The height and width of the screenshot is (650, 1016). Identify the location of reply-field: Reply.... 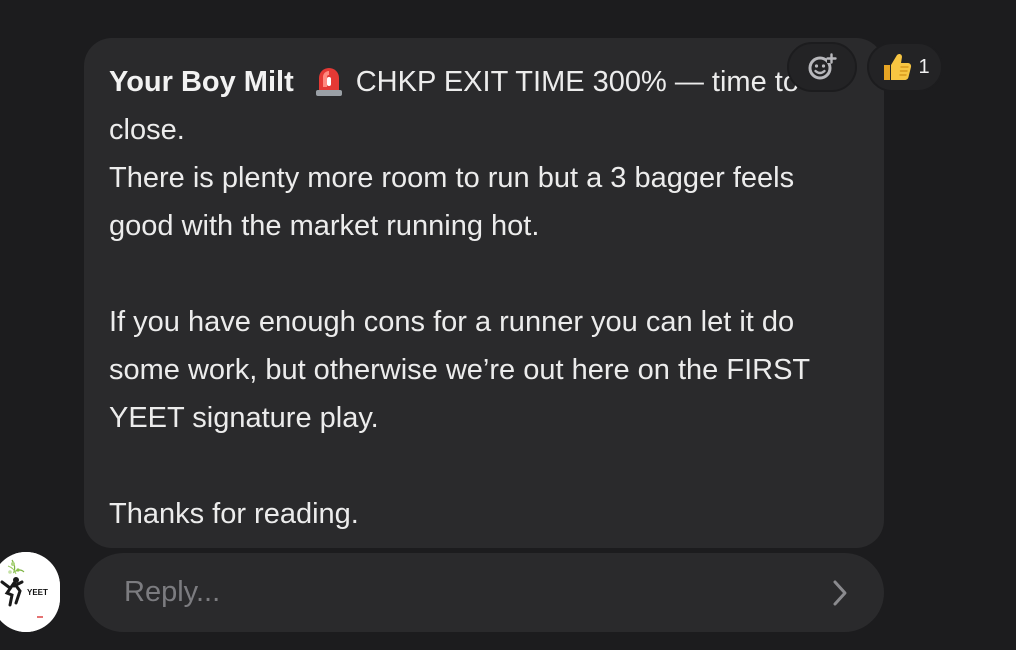
(484, 592).